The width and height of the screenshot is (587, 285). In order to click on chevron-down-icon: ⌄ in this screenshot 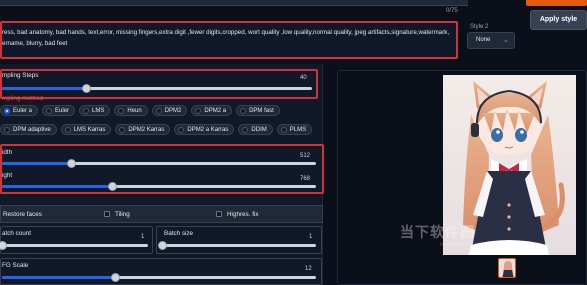, I will do `click(506, 40)`.